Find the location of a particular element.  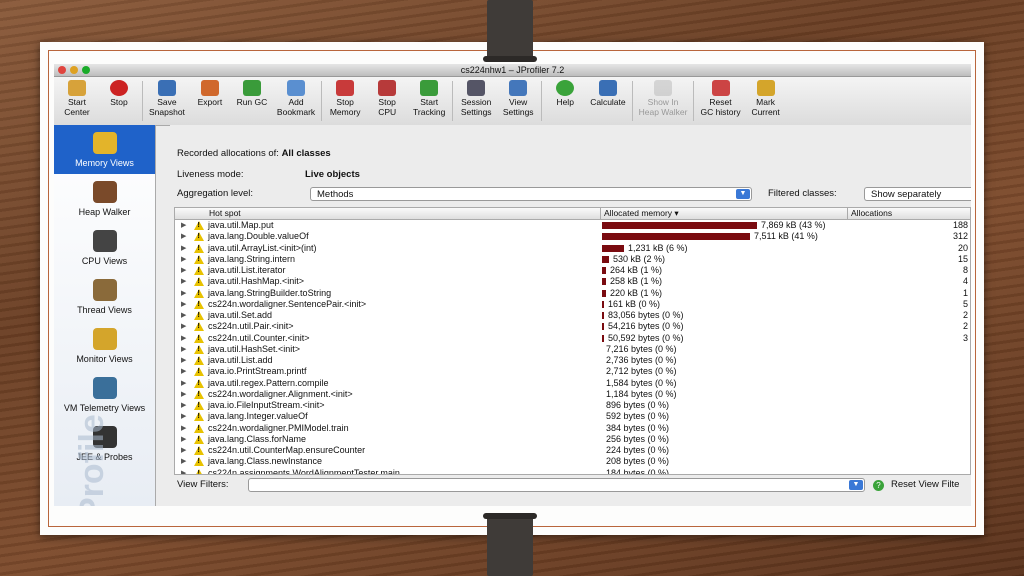

reset-icon: ? is located at coordinates (878, 485).